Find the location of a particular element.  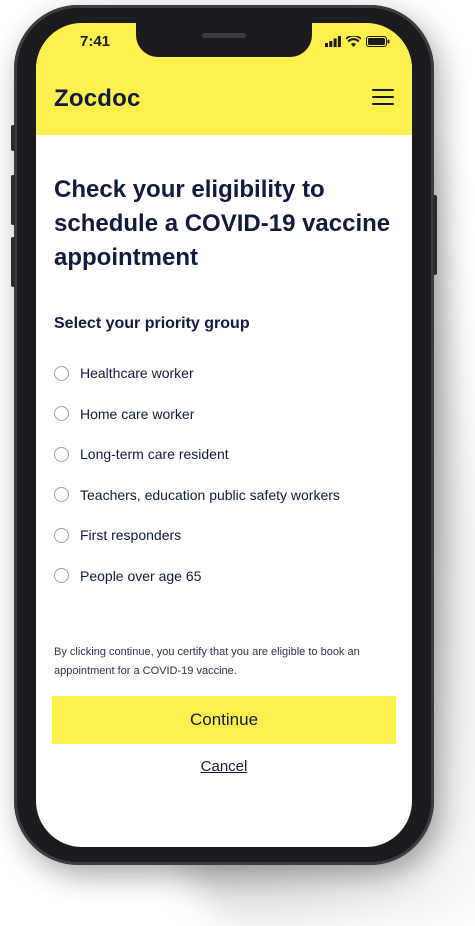

signal-icon is located at coordinates (333, 41).